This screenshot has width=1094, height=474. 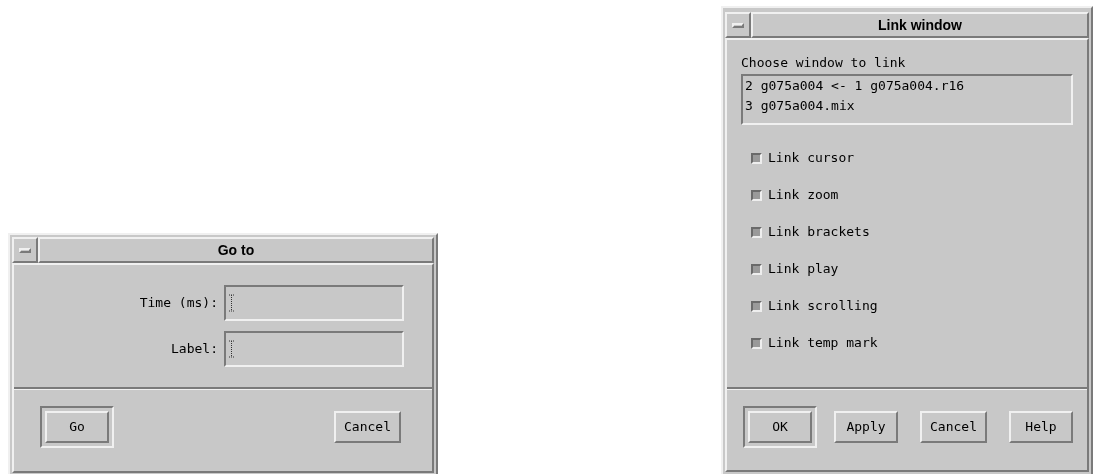 I want to click on dialog-button: Go, so click(x=77, y=427).